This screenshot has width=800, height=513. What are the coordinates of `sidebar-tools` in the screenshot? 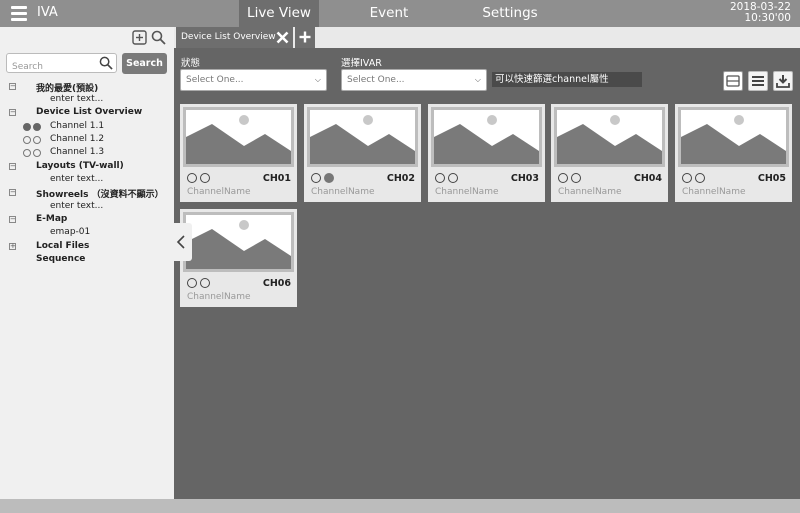 It's located at (149, 38).